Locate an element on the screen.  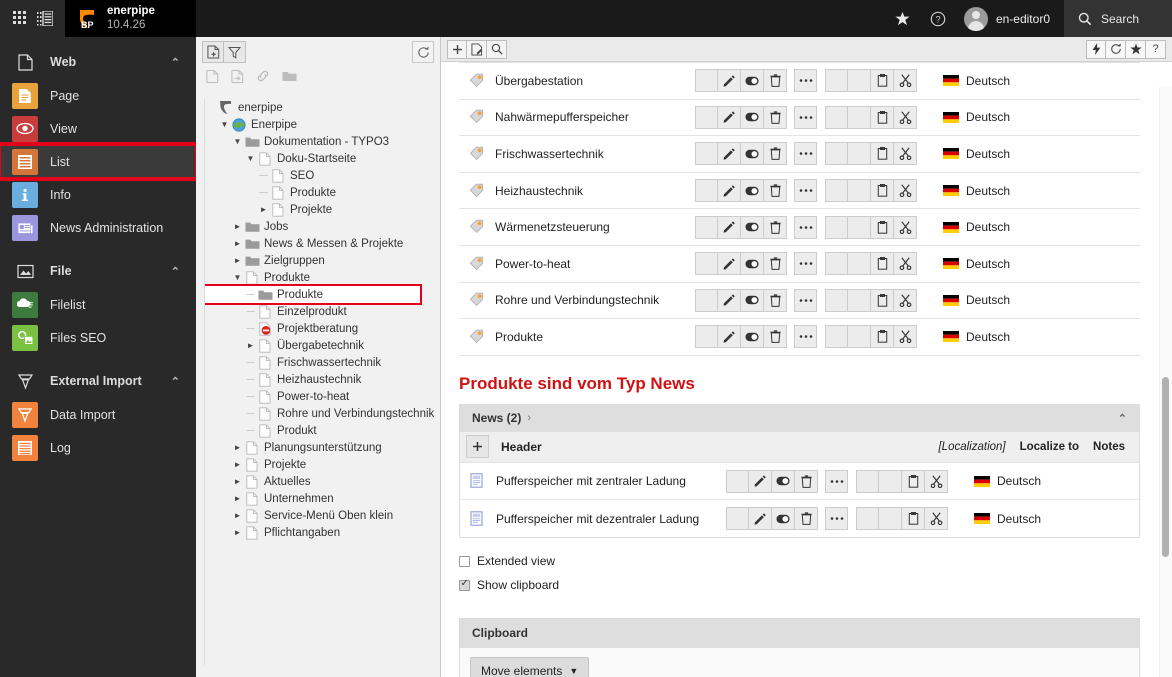
table-row: Power-to-heat Deutsch is located at coordinates (799, 264).